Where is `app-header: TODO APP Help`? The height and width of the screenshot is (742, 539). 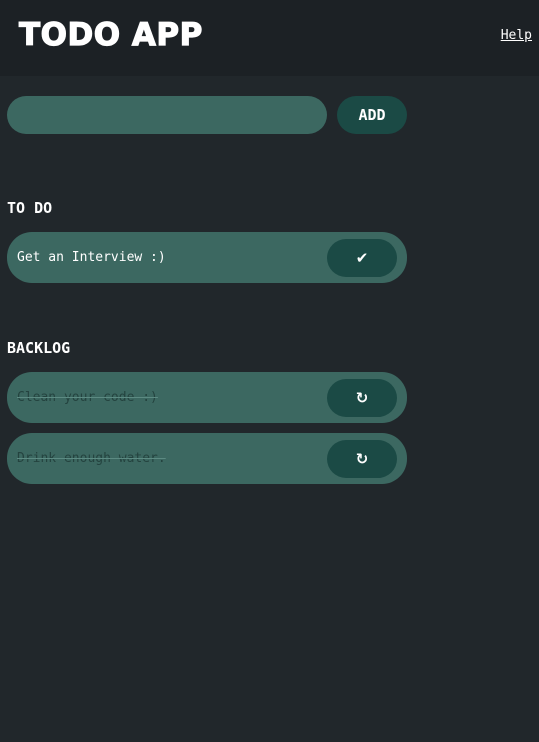 app-header: TODO APP Help is located at coordinates (269, 38).